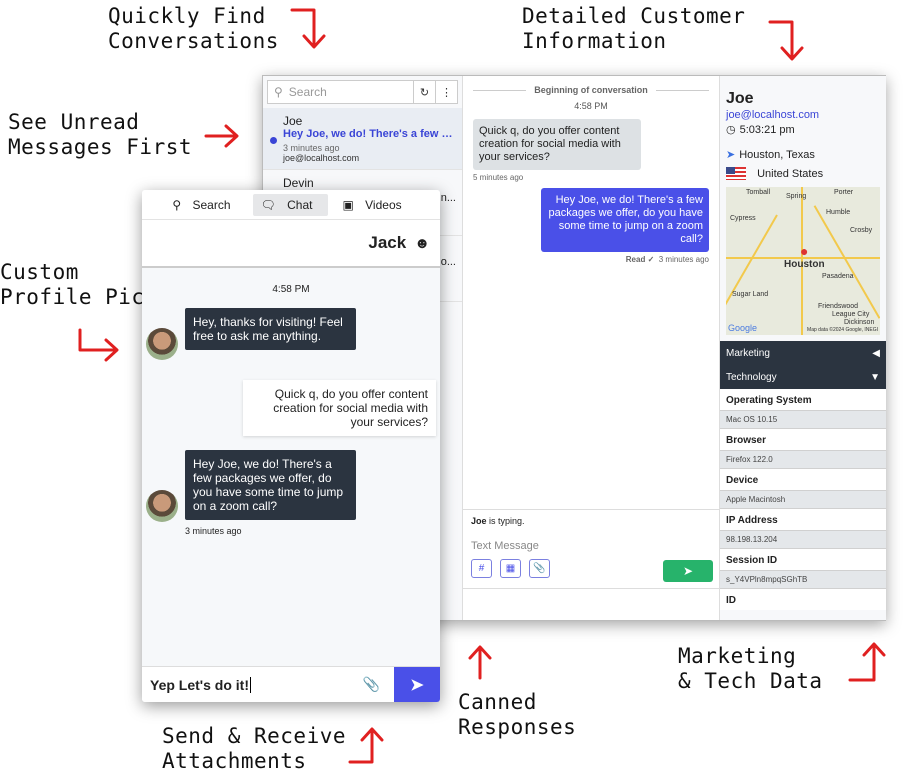  Describe the element at coordinates (731, 155) in the screenshot. I see `location-icon: ➤` at that location.